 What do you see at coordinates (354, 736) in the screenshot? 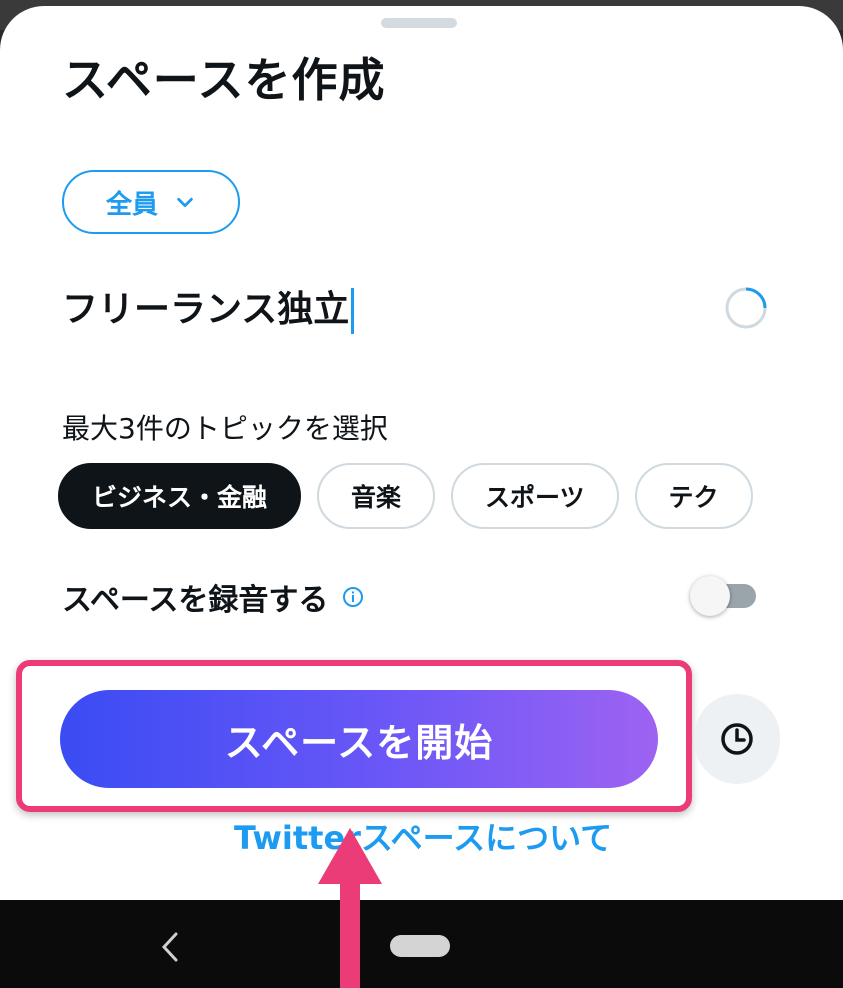
I see `highlight-annotation` at bounding box center [354, 736].